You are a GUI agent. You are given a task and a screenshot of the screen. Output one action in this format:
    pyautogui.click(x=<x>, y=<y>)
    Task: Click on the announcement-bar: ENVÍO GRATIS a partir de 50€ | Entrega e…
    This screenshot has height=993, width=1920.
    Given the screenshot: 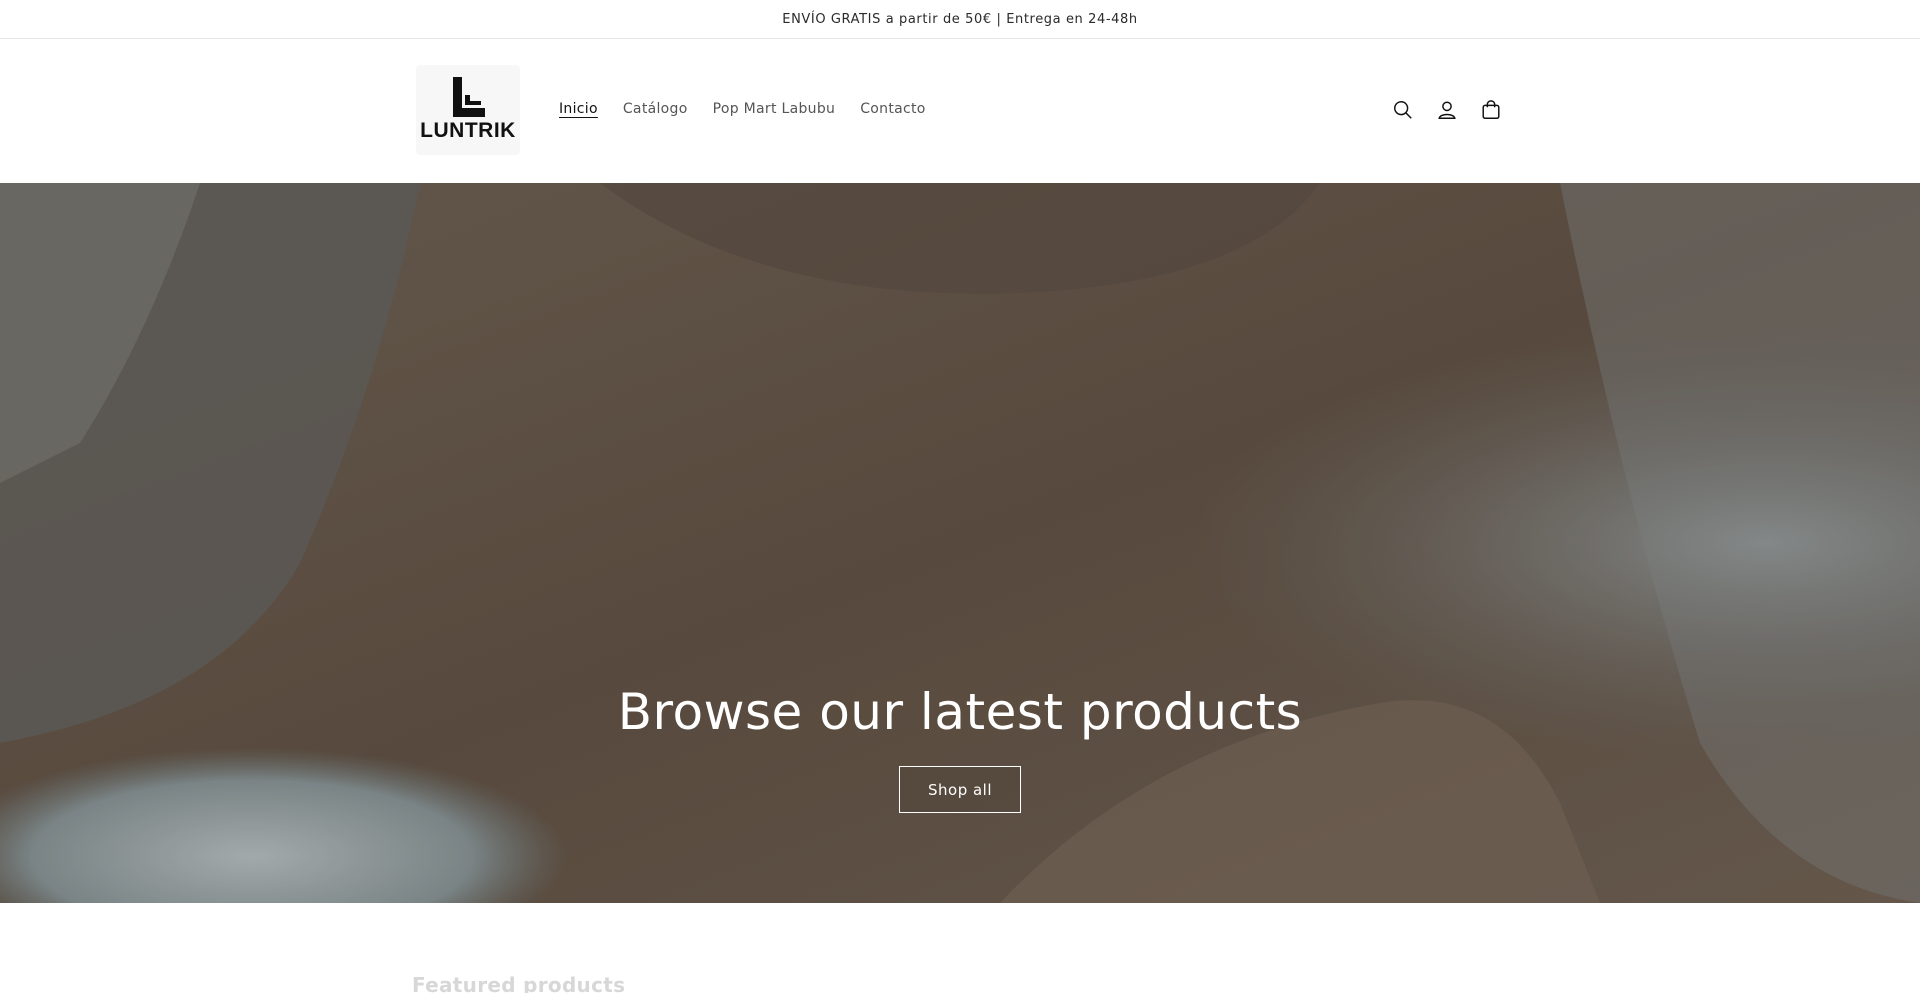 What is the action you would take?
    pyautogui.click(x=960, y=19)
    